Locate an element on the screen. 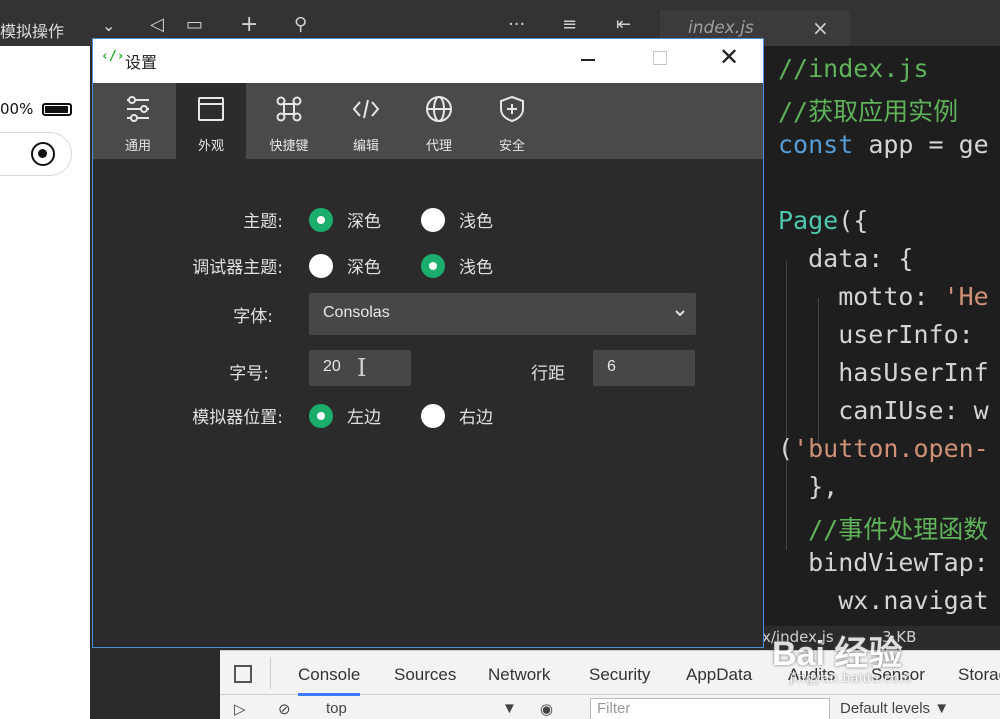 The image size is (1000, 719). add-icon: + is located at coordinates (249, 24).